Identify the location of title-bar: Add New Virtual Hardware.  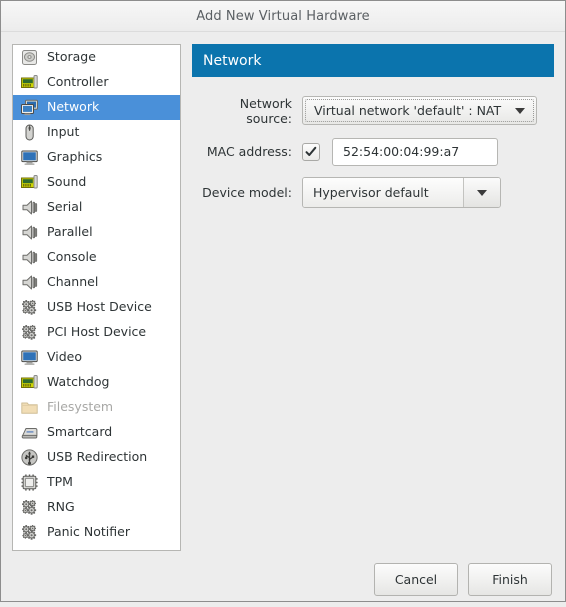
(283, 16).